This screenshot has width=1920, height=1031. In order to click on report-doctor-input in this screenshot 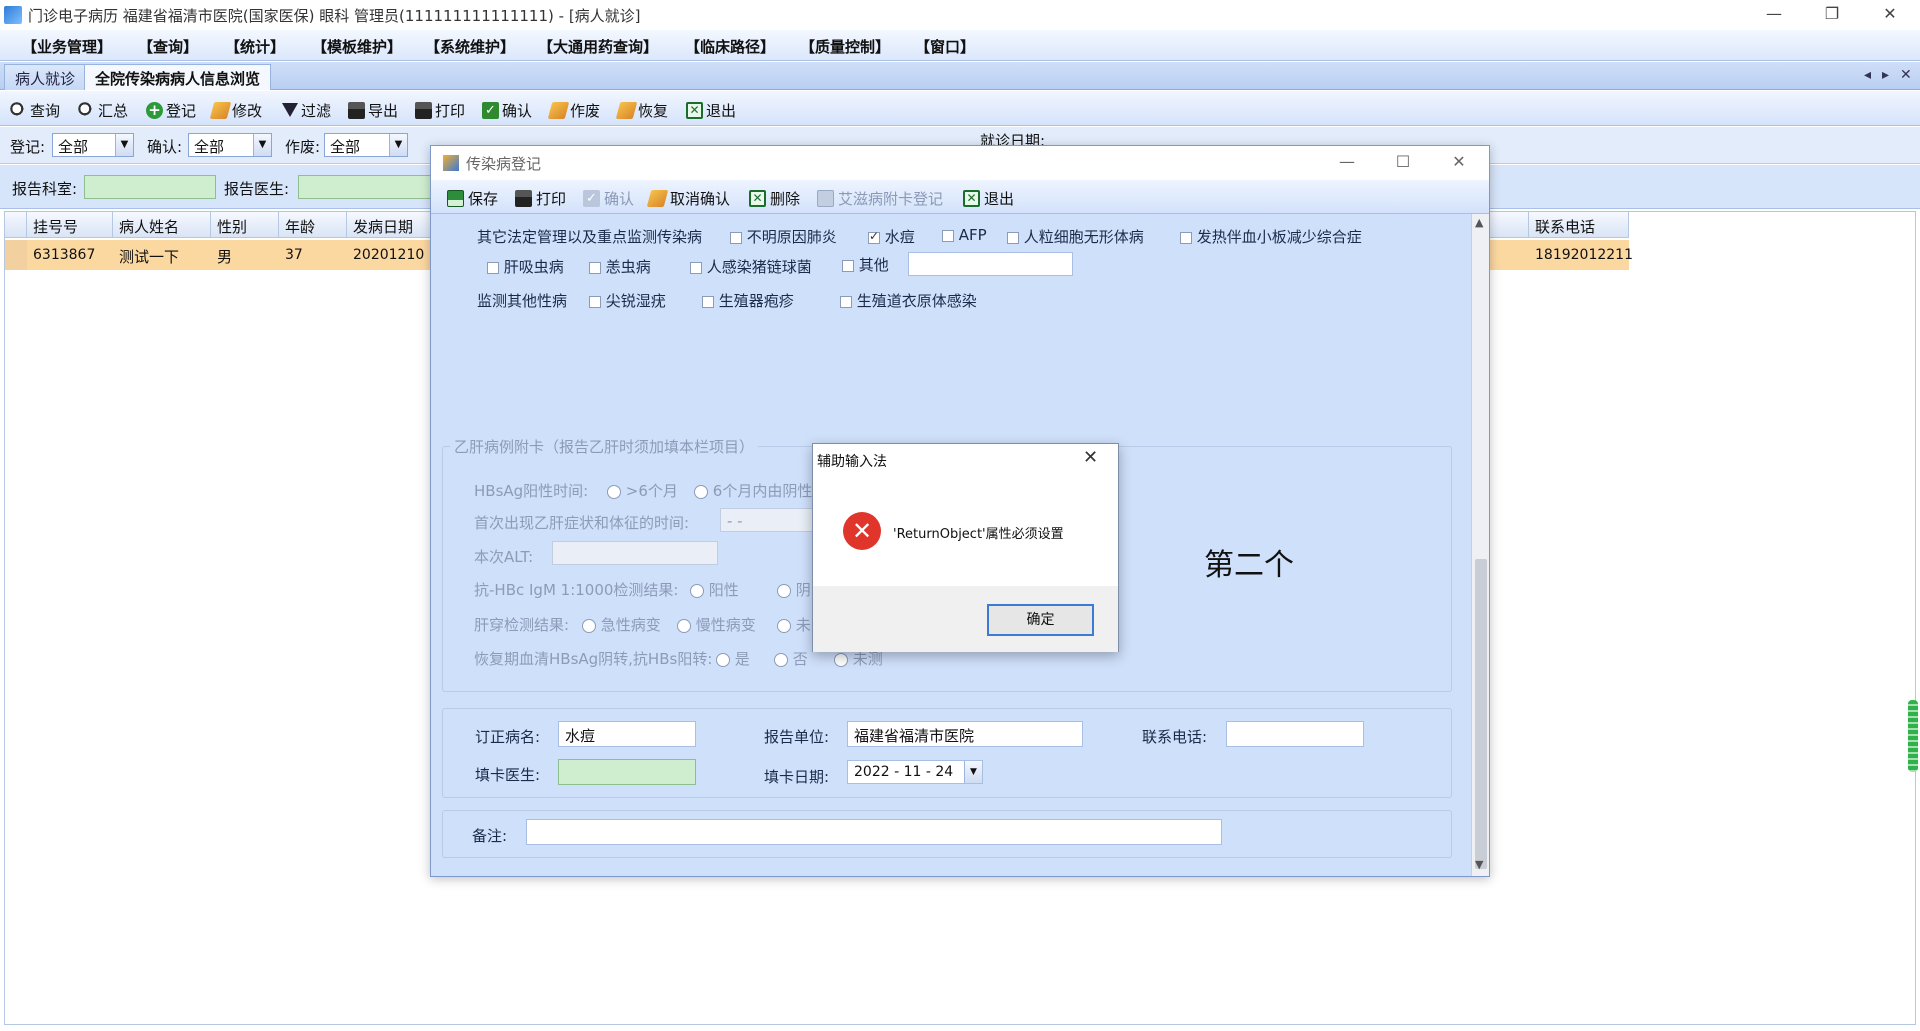, I will do `click(365, 187)`.